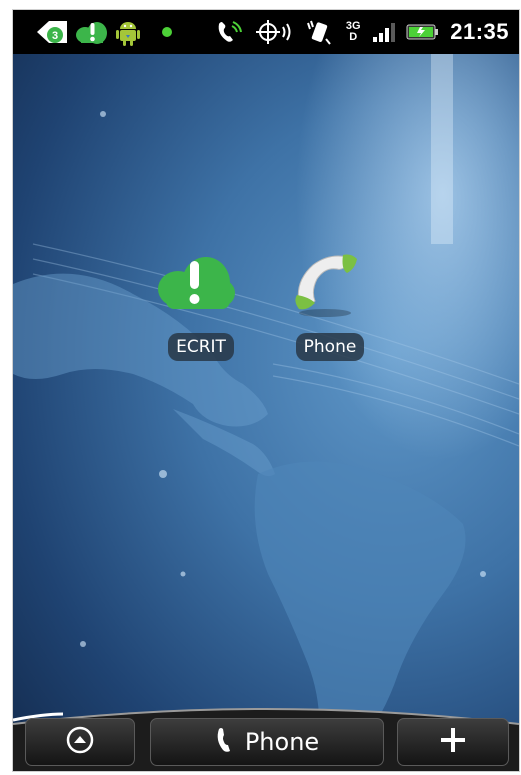 The image size is (521, 775). What do you see at coordinates (55, 36) in the screenshot?
I see `notification-count: 3` at bounding box center [55, 36].